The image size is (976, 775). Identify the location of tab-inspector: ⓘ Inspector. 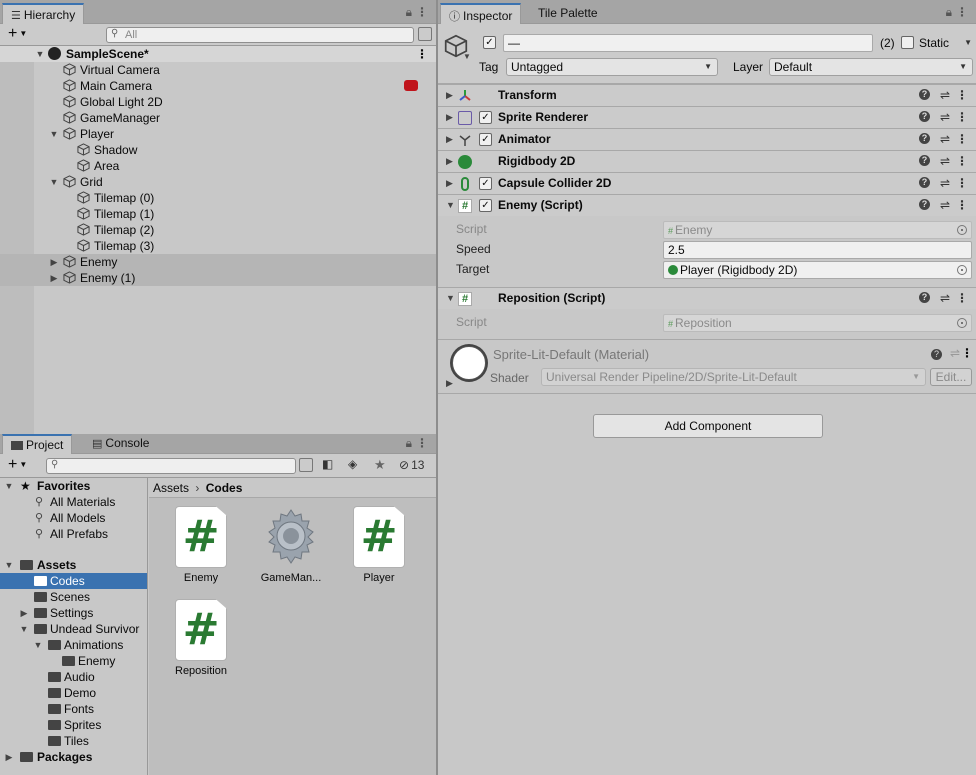
(481, 13).